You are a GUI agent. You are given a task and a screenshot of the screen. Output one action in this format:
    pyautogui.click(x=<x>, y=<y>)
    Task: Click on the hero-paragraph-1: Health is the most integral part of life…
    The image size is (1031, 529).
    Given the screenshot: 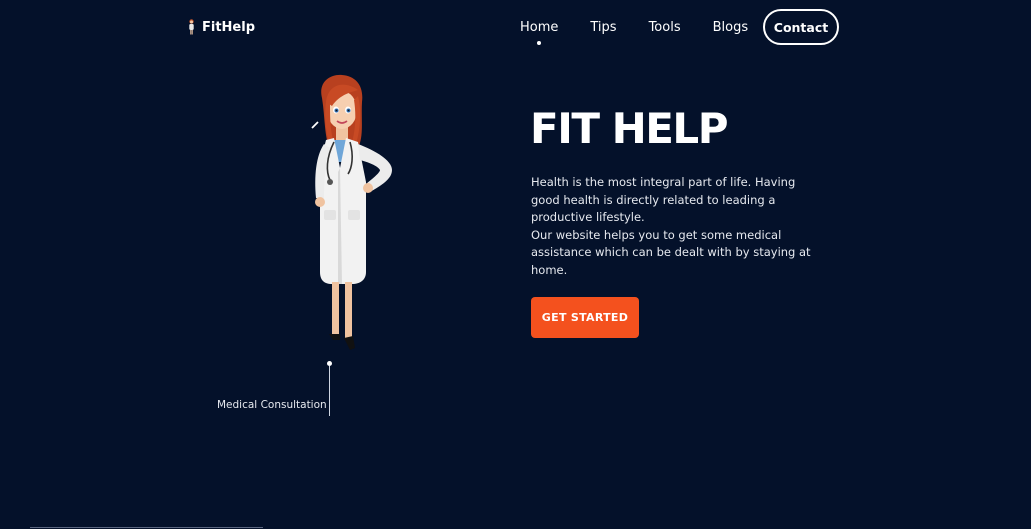 What is the action you would take?
    pyautogui.click(x=663, y=199)
    